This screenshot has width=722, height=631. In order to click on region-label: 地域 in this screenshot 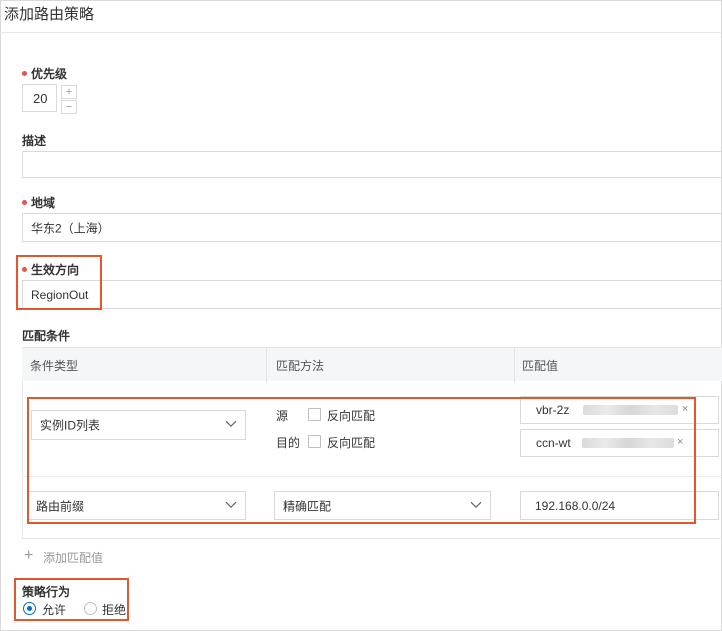, I will do `click(38, 202)`.